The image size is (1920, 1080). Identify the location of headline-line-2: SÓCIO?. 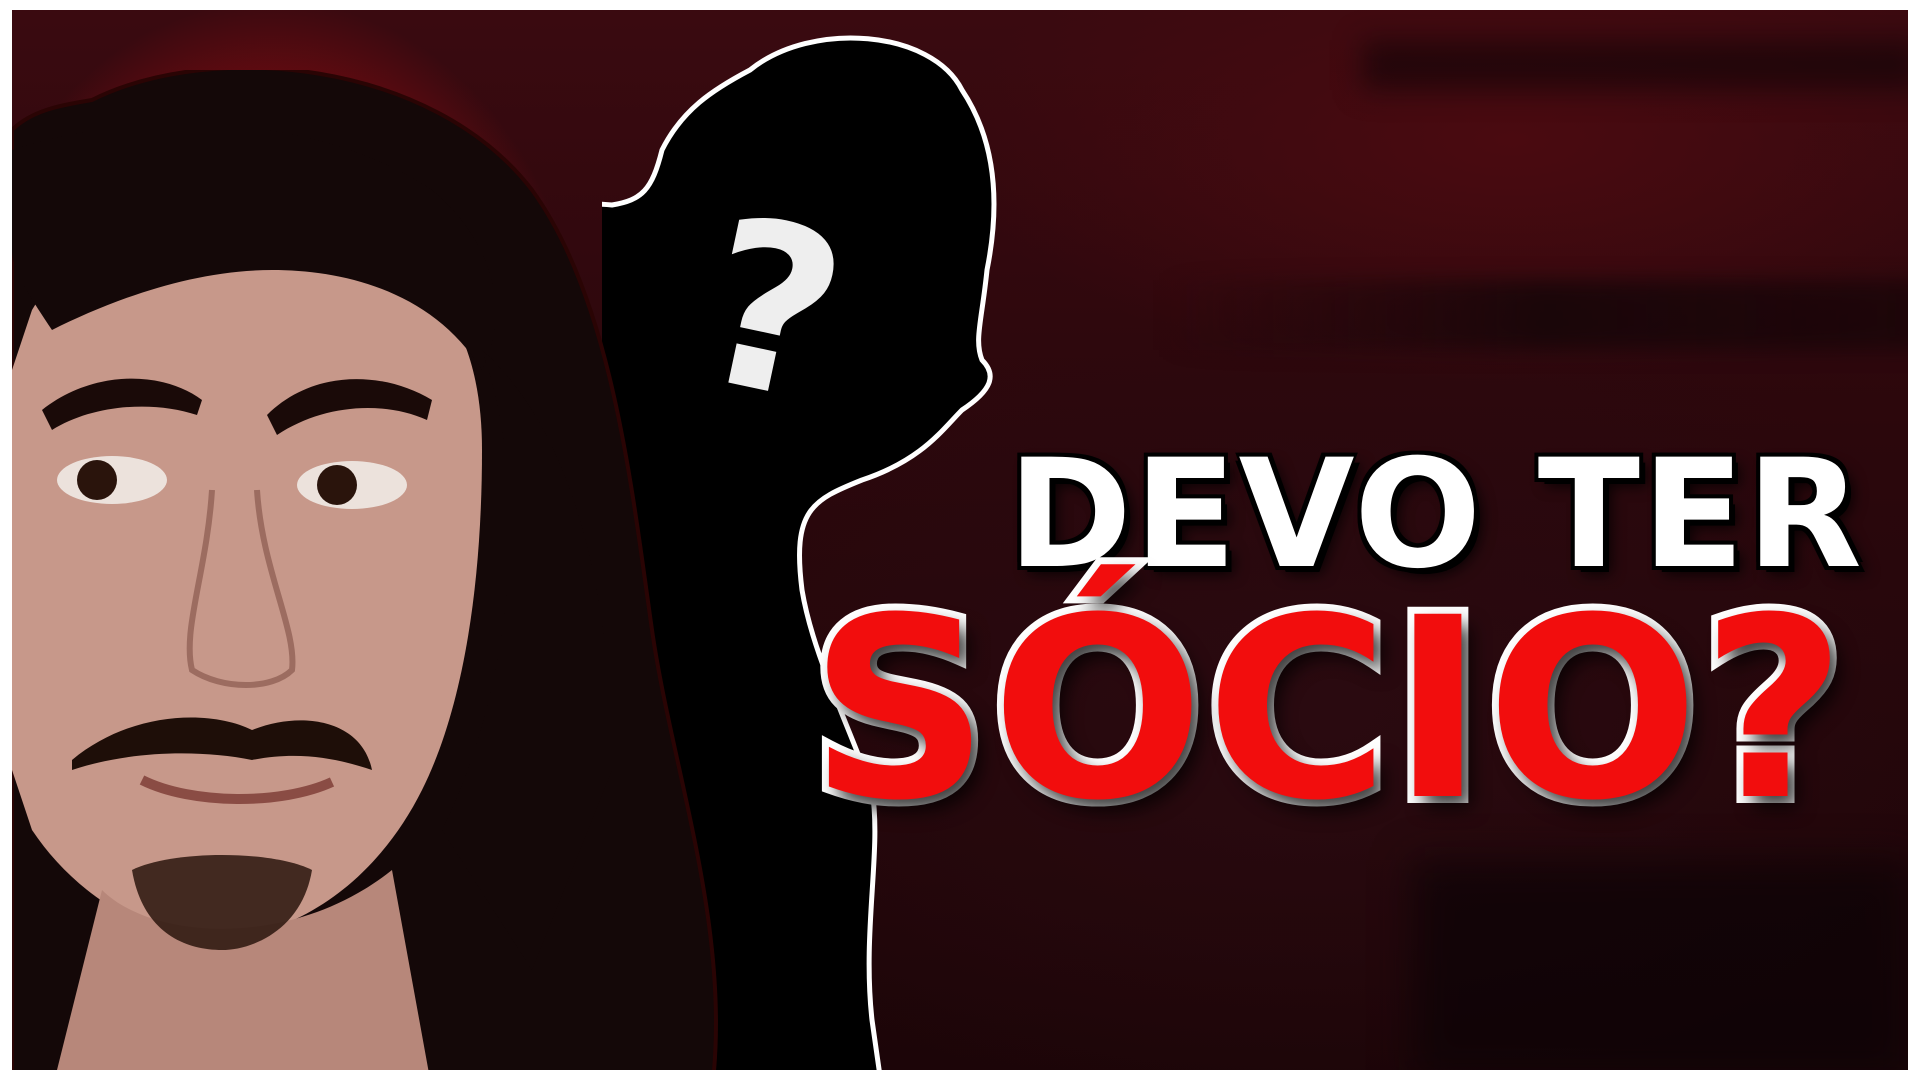
(1327, 709).